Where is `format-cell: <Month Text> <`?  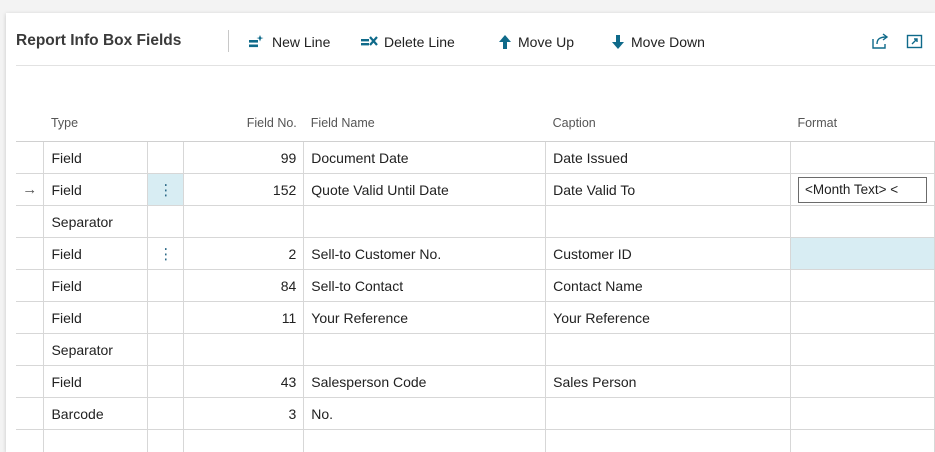 format-cell: <Month Text> < is located at coordinates (862, 189).